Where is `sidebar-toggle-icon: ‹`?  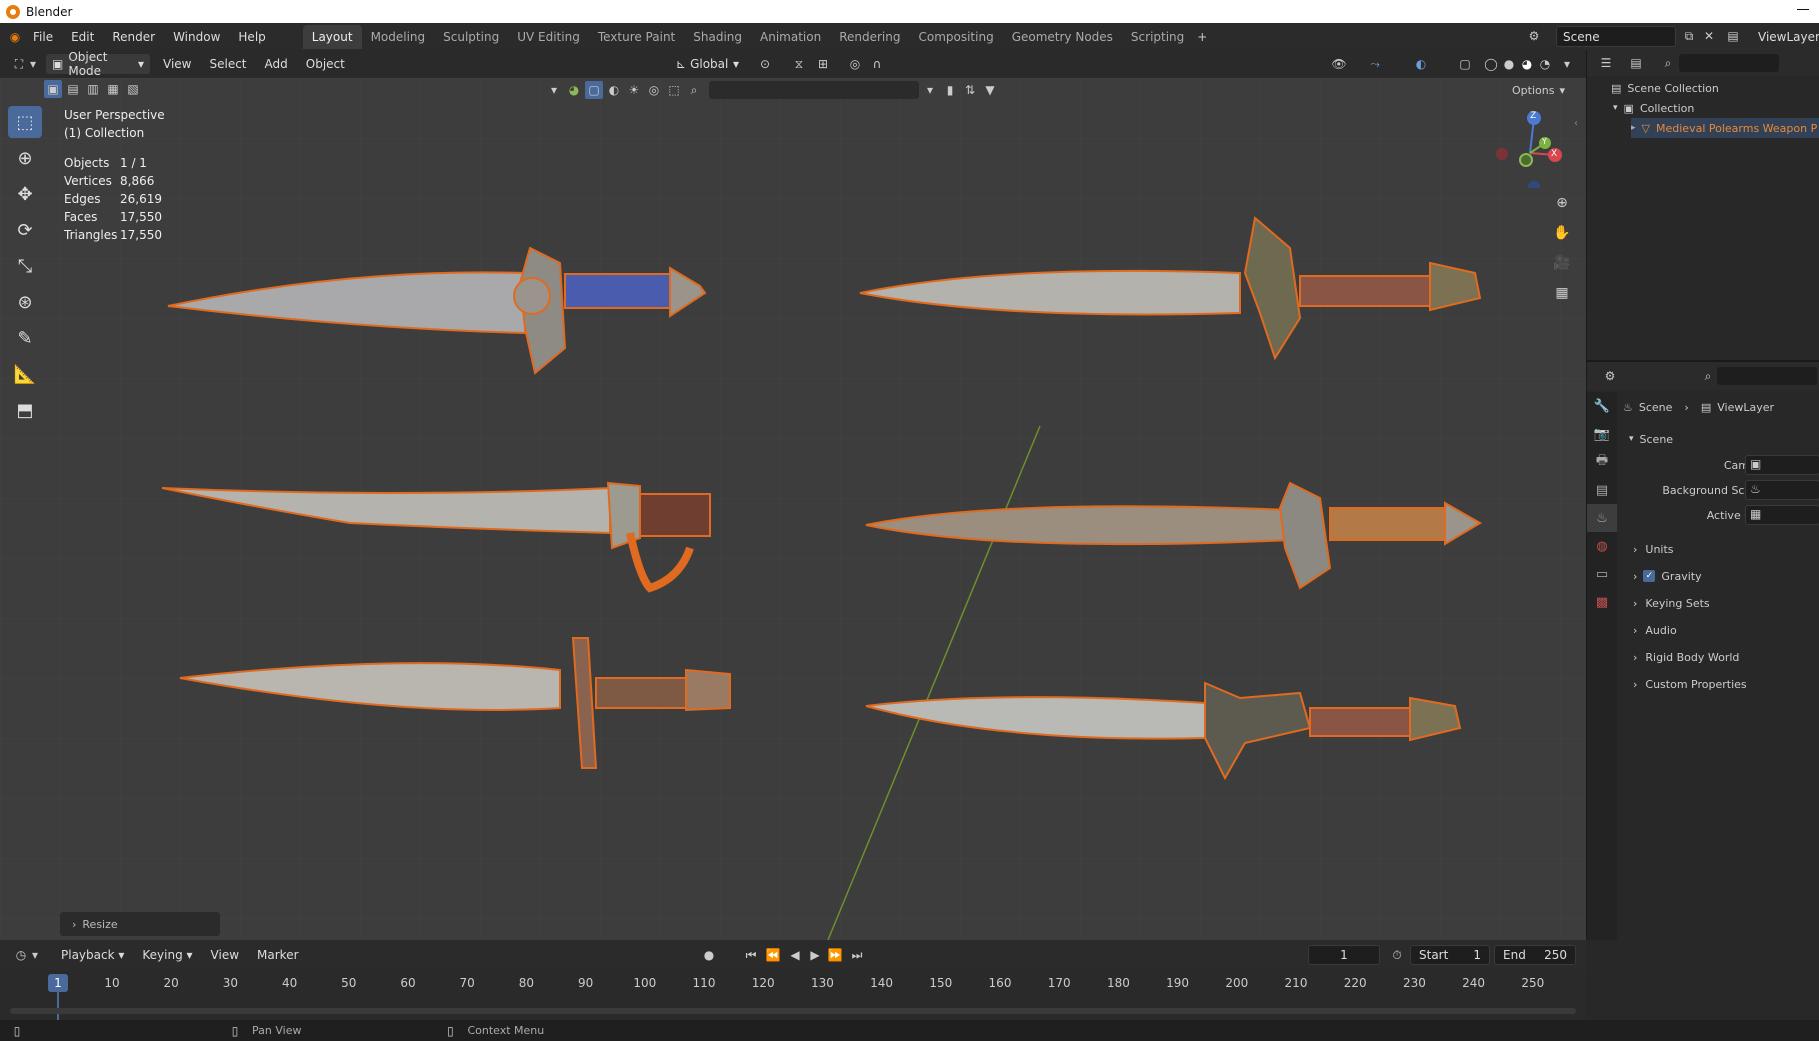 sidebar-toggle-icon: ‹ is located at coordinates (1576, 123).